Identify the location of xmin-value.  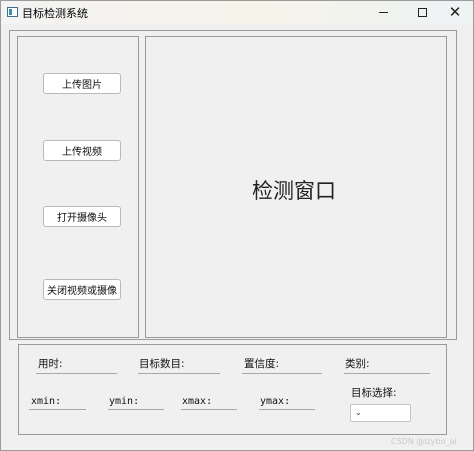
(57, 409).